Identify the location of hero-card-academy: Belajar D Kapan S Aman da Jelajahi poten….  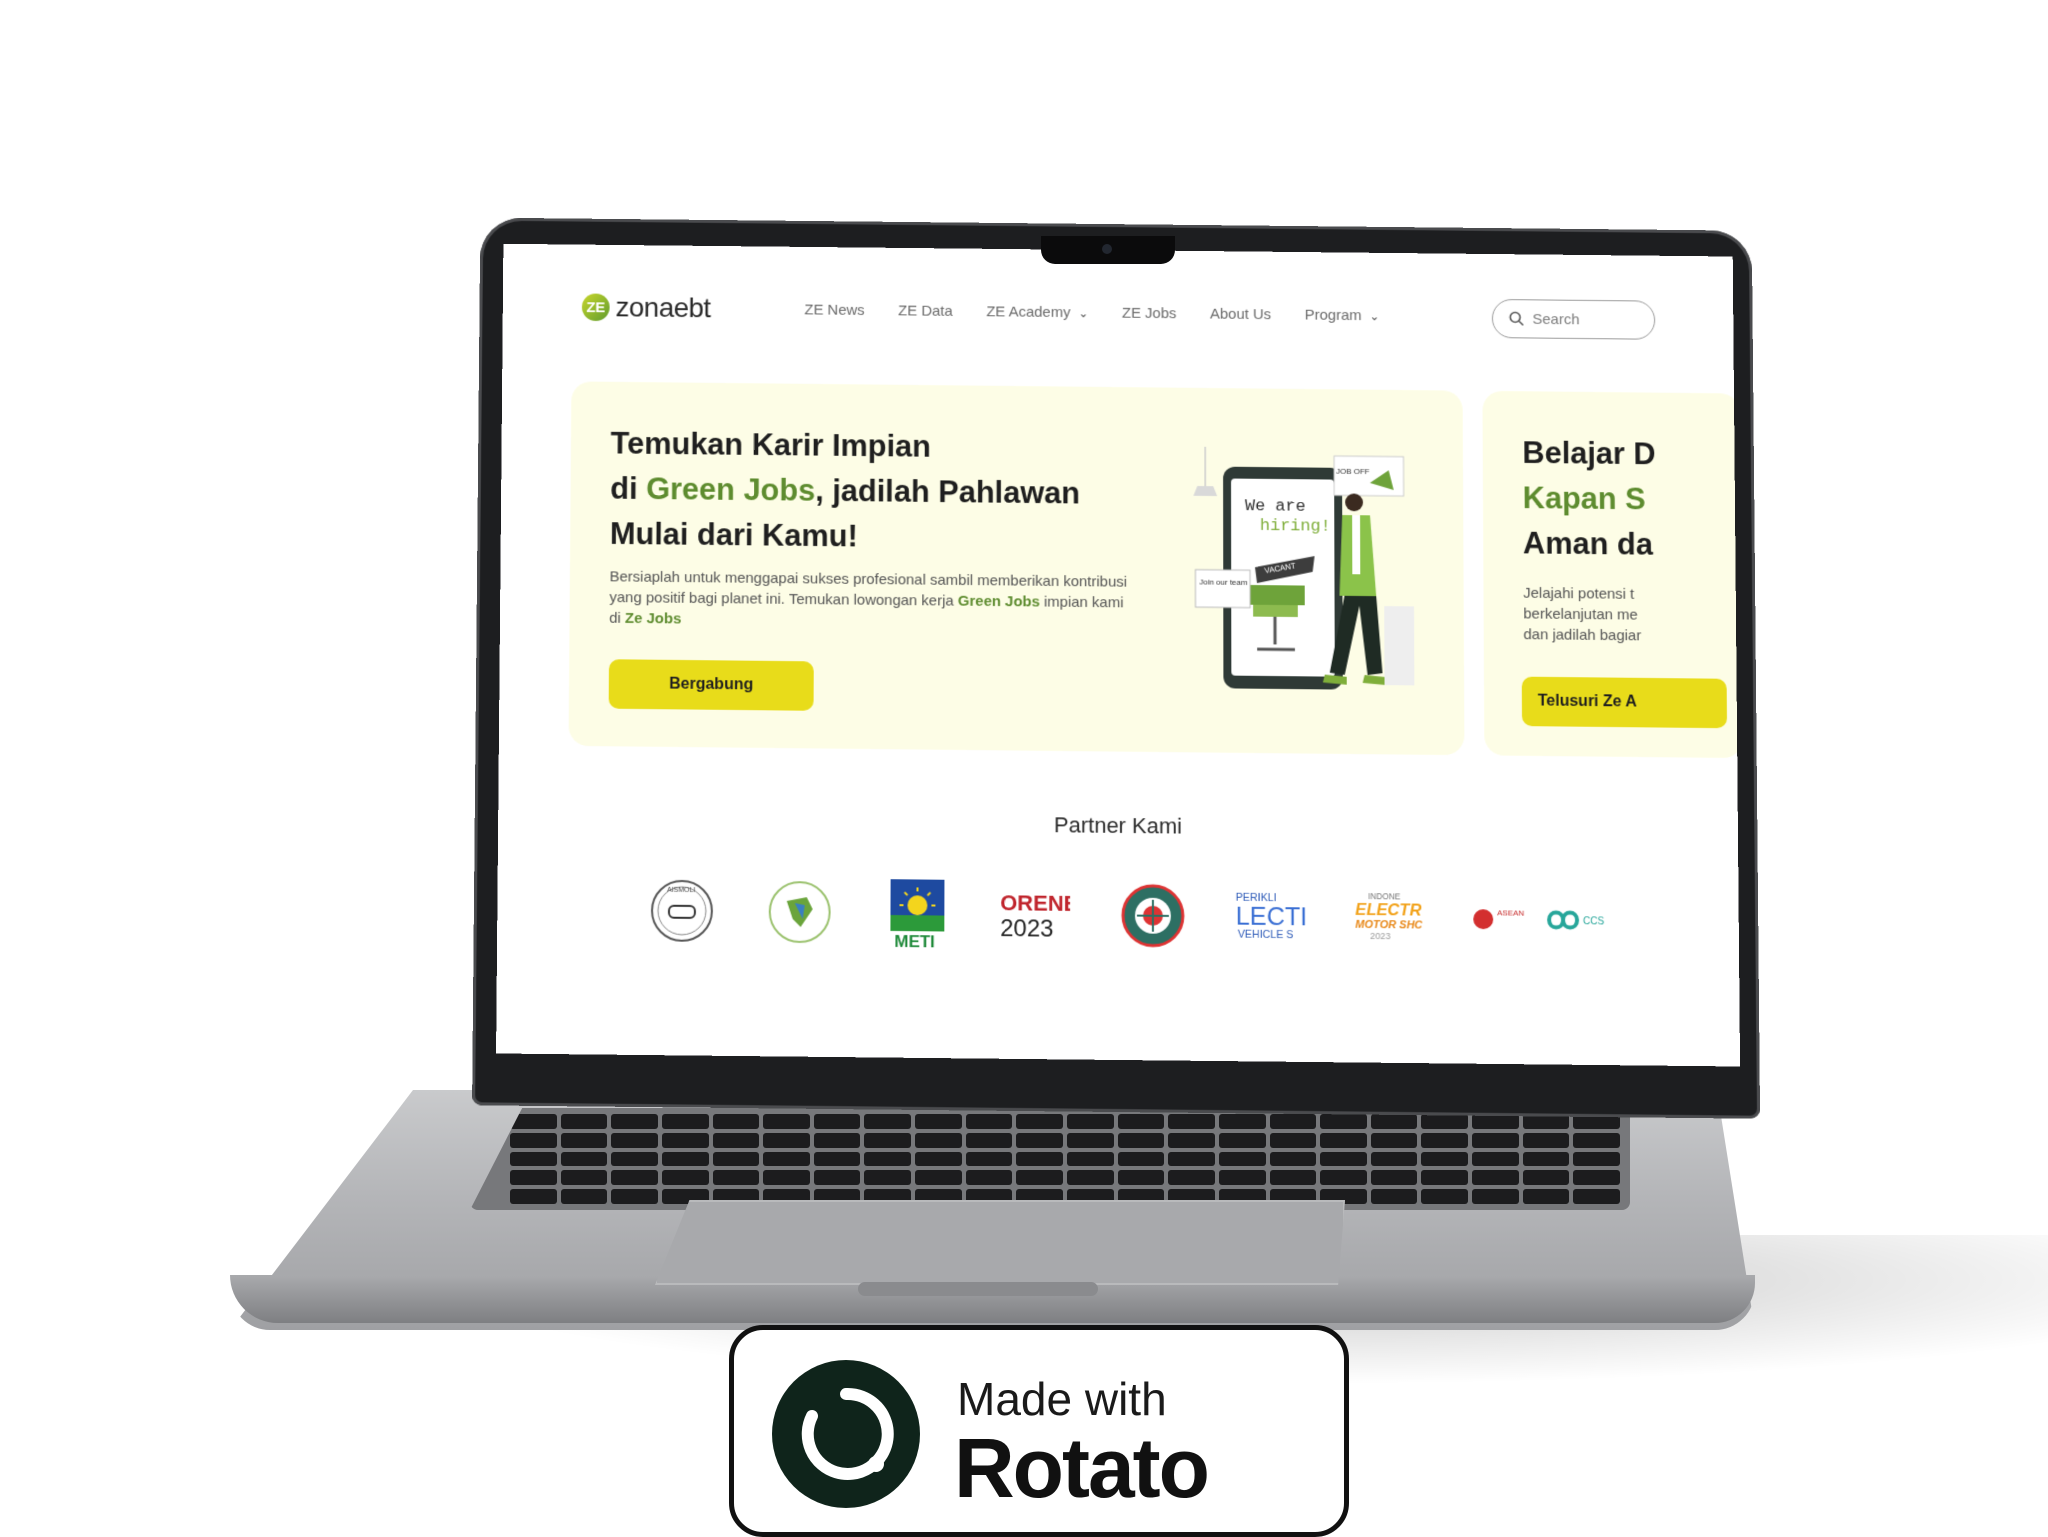
(1611, 574).